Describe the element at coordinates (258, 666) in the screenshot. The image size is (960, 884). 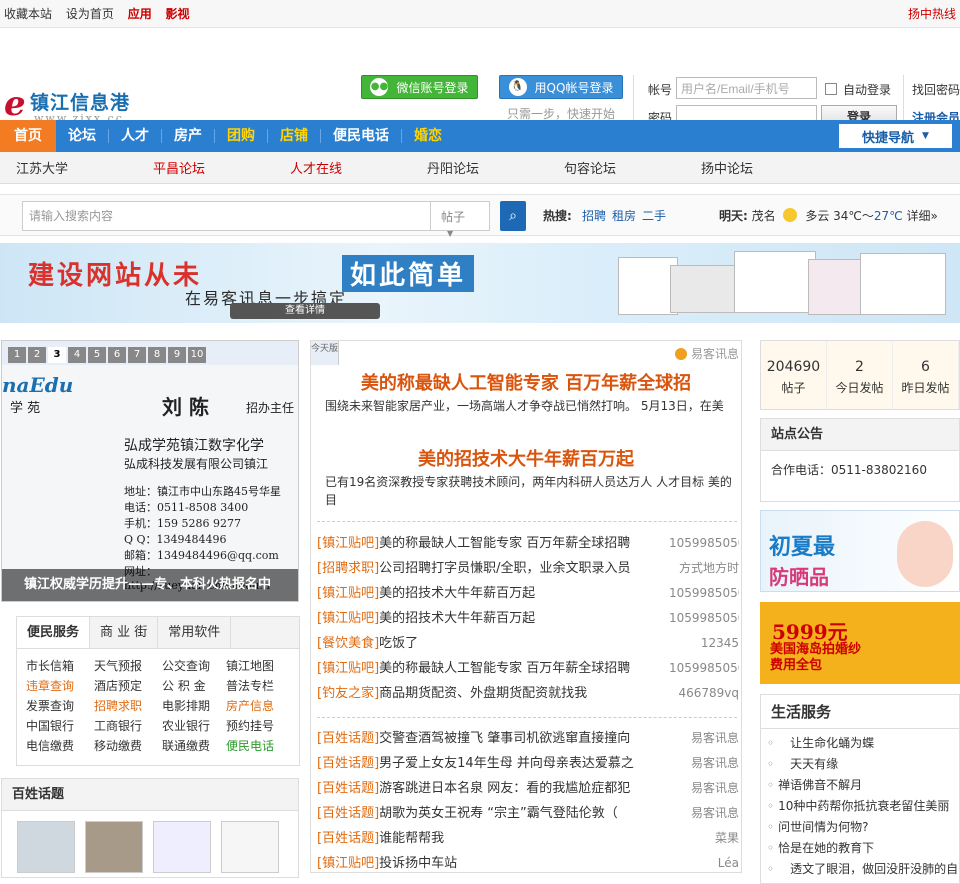
I see `service-link: 镇江地图` at that location.